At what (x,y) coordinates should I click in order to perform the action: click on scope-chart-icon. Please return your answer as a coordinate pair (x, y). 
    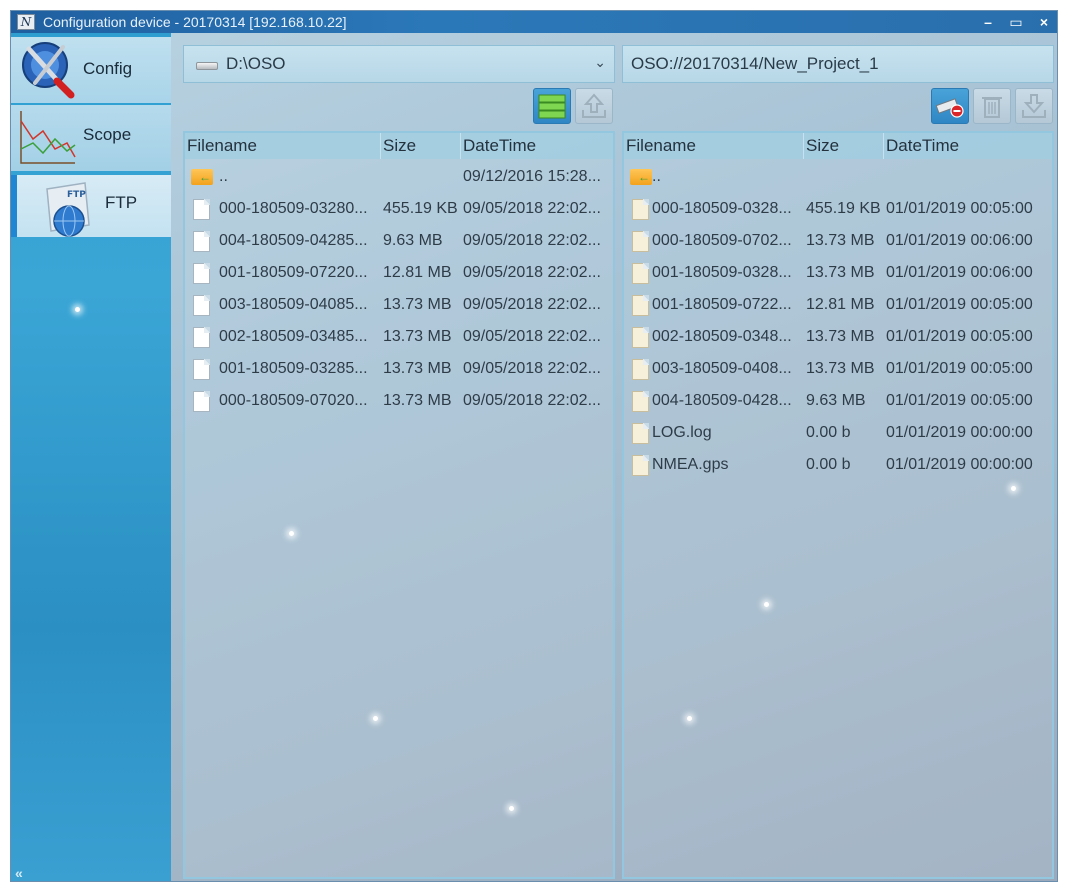
    Looking at the image, I should click on (48, 137).